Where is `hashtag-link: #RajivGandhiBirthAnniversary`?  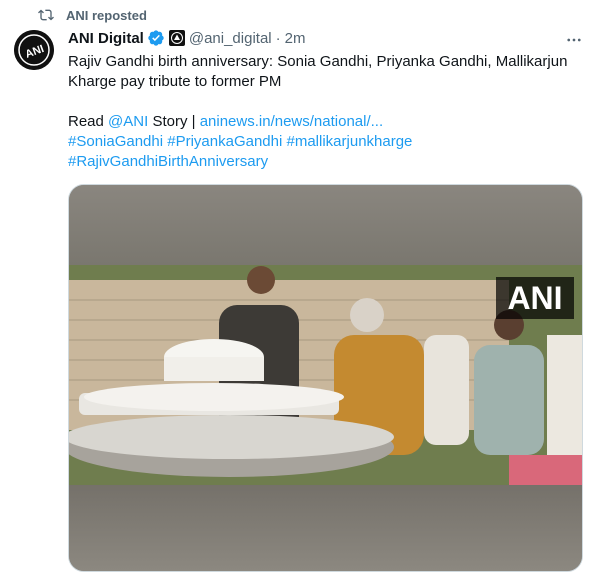 hashtag-link: #RajivGandhiBirthAnniversary is located at coordinates (168, 161).